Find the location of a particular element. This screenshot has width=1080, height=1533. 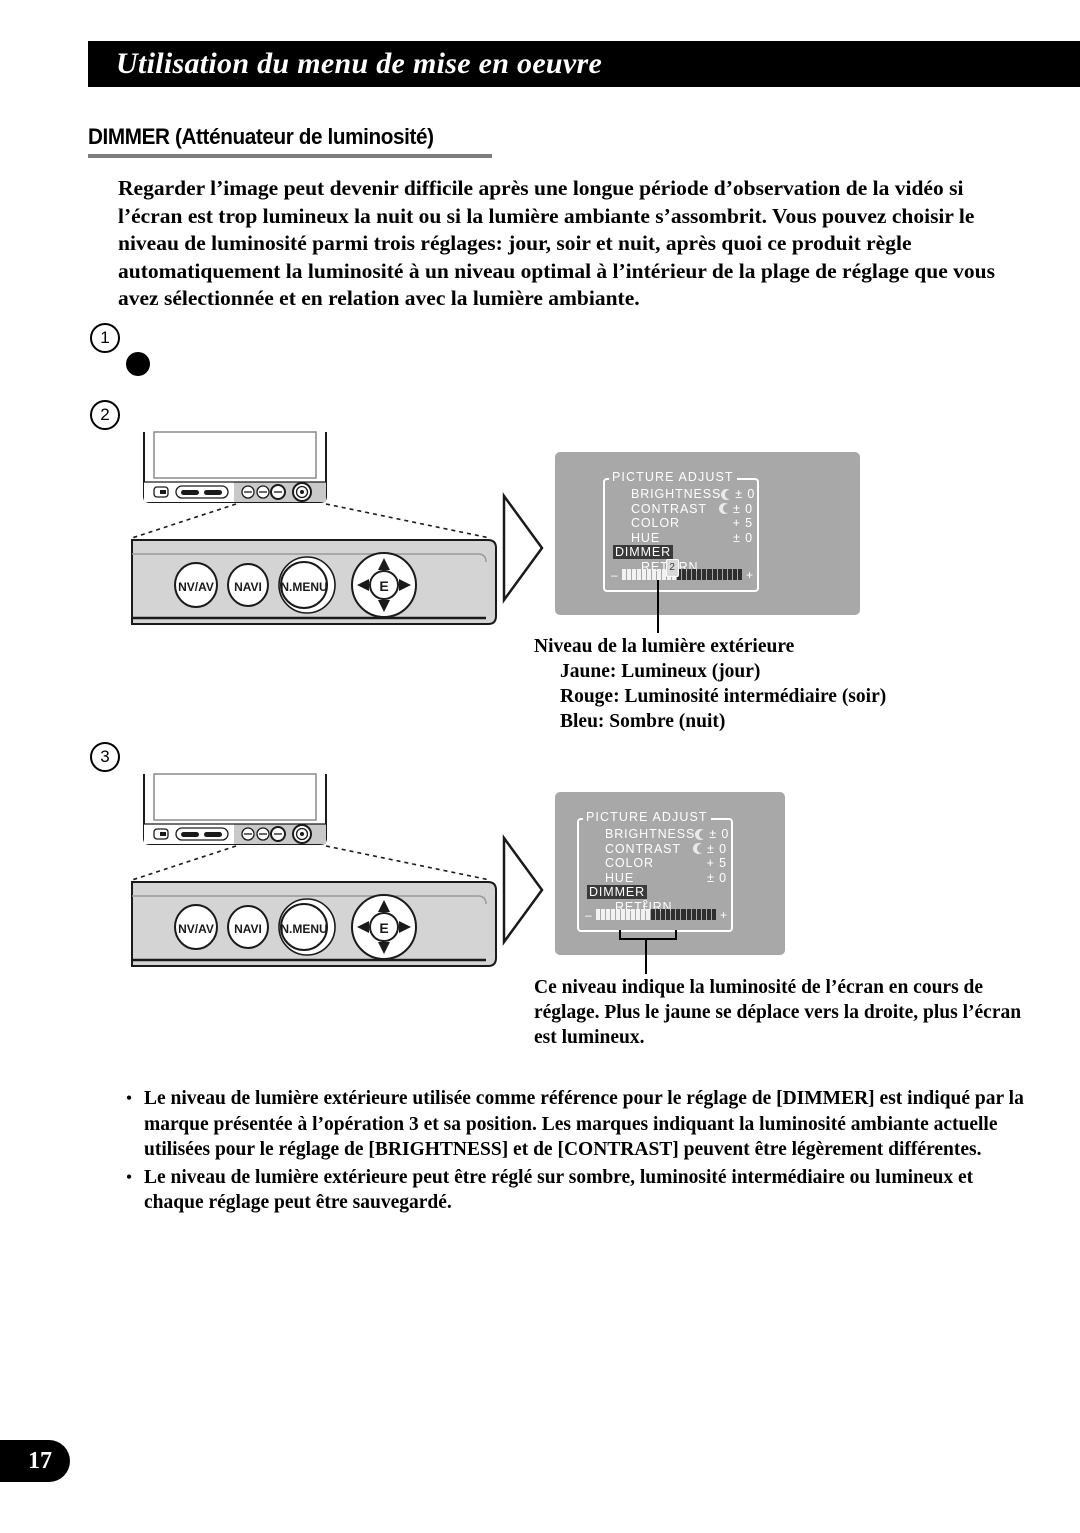

device-illustration-step3: NV/AV NAVI N.MENU E is located at coordinates (330, 872).